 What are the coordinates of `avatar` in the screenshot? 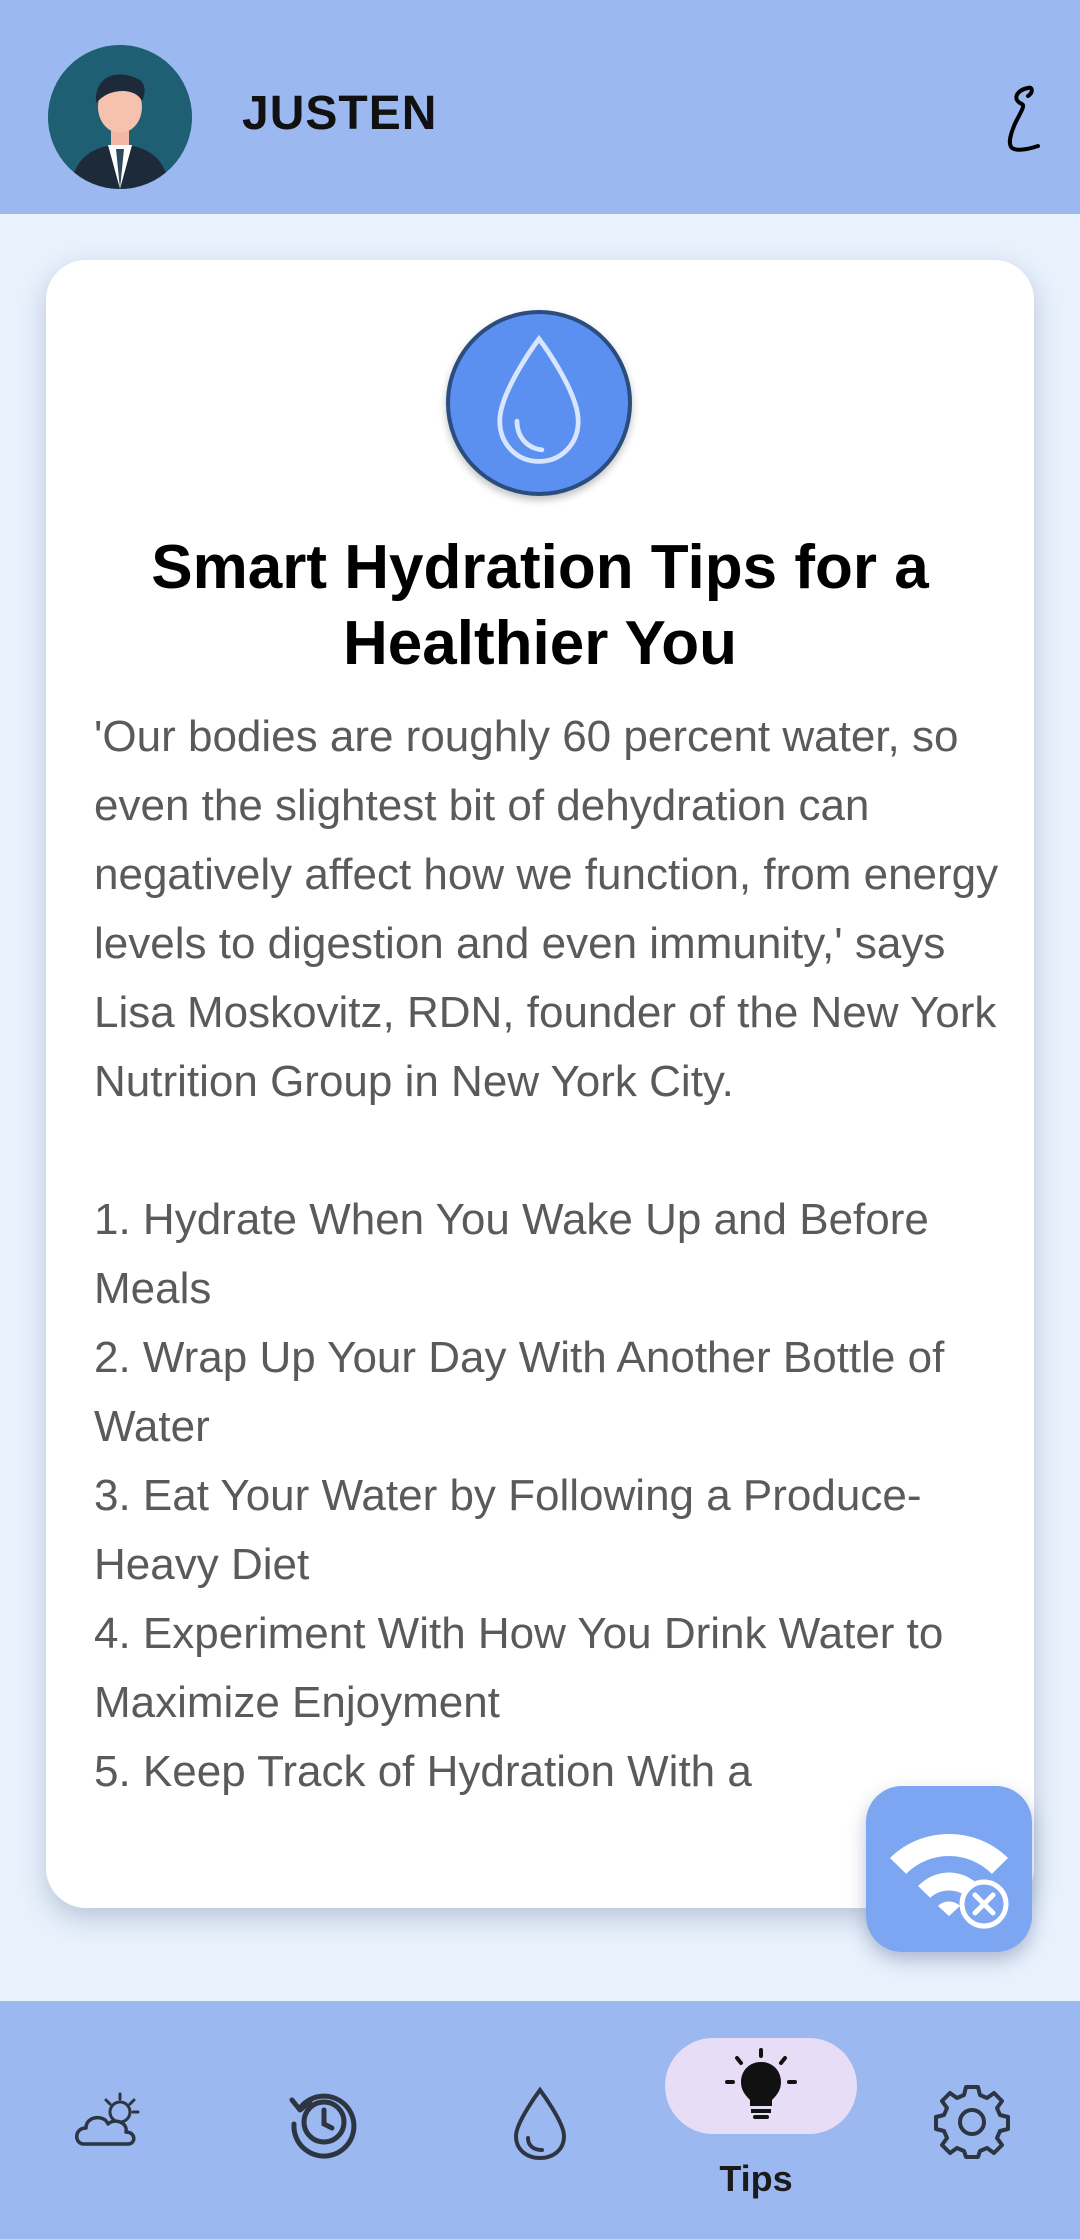 It's located at (120, 117).